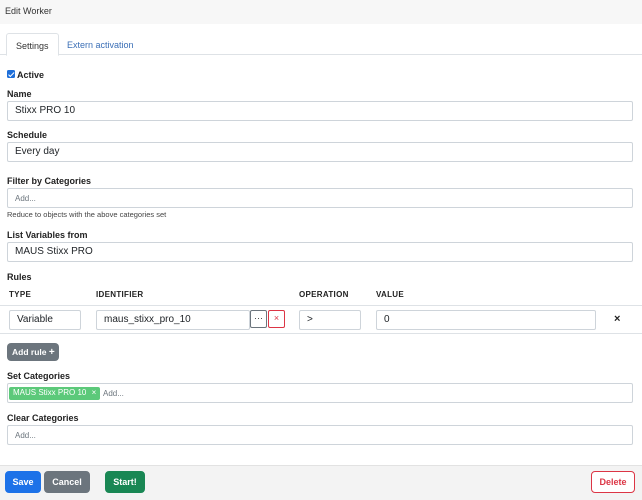  Describe the element at coordinates (486, 320) in the screenshot. I see `rule-value-input: 0` at that location.